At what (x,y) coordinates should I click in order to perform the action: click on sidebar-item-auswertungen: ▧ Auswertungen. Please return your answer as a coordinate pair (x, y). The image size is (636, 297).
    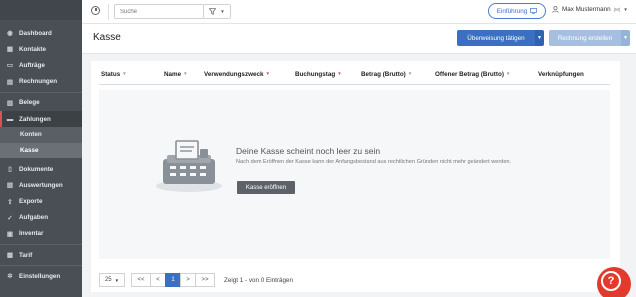
    Looking at the image, I should click on (41, 185).